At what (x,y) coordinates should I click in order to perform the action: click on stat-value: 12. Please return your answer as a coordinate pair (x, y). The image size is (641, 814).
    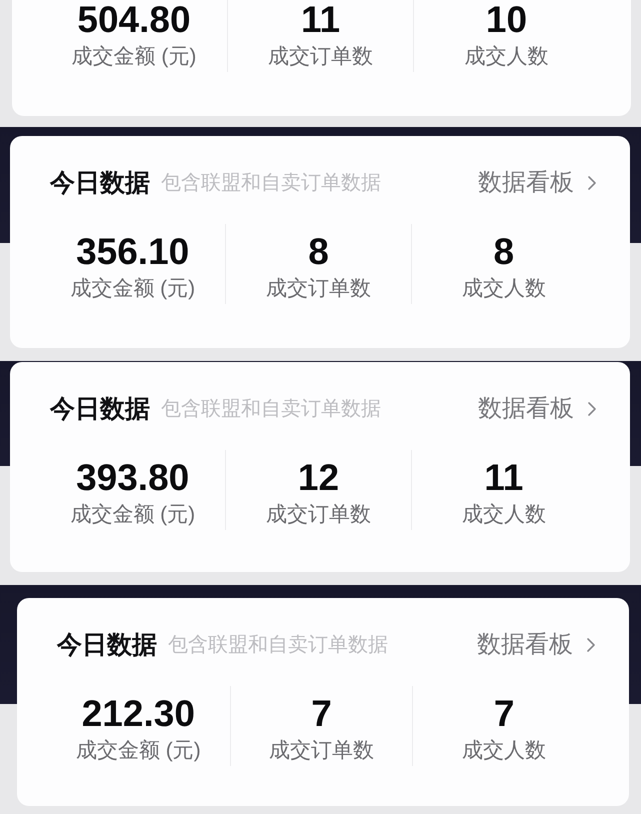
    Looking at the image, I should click on (319, 478).